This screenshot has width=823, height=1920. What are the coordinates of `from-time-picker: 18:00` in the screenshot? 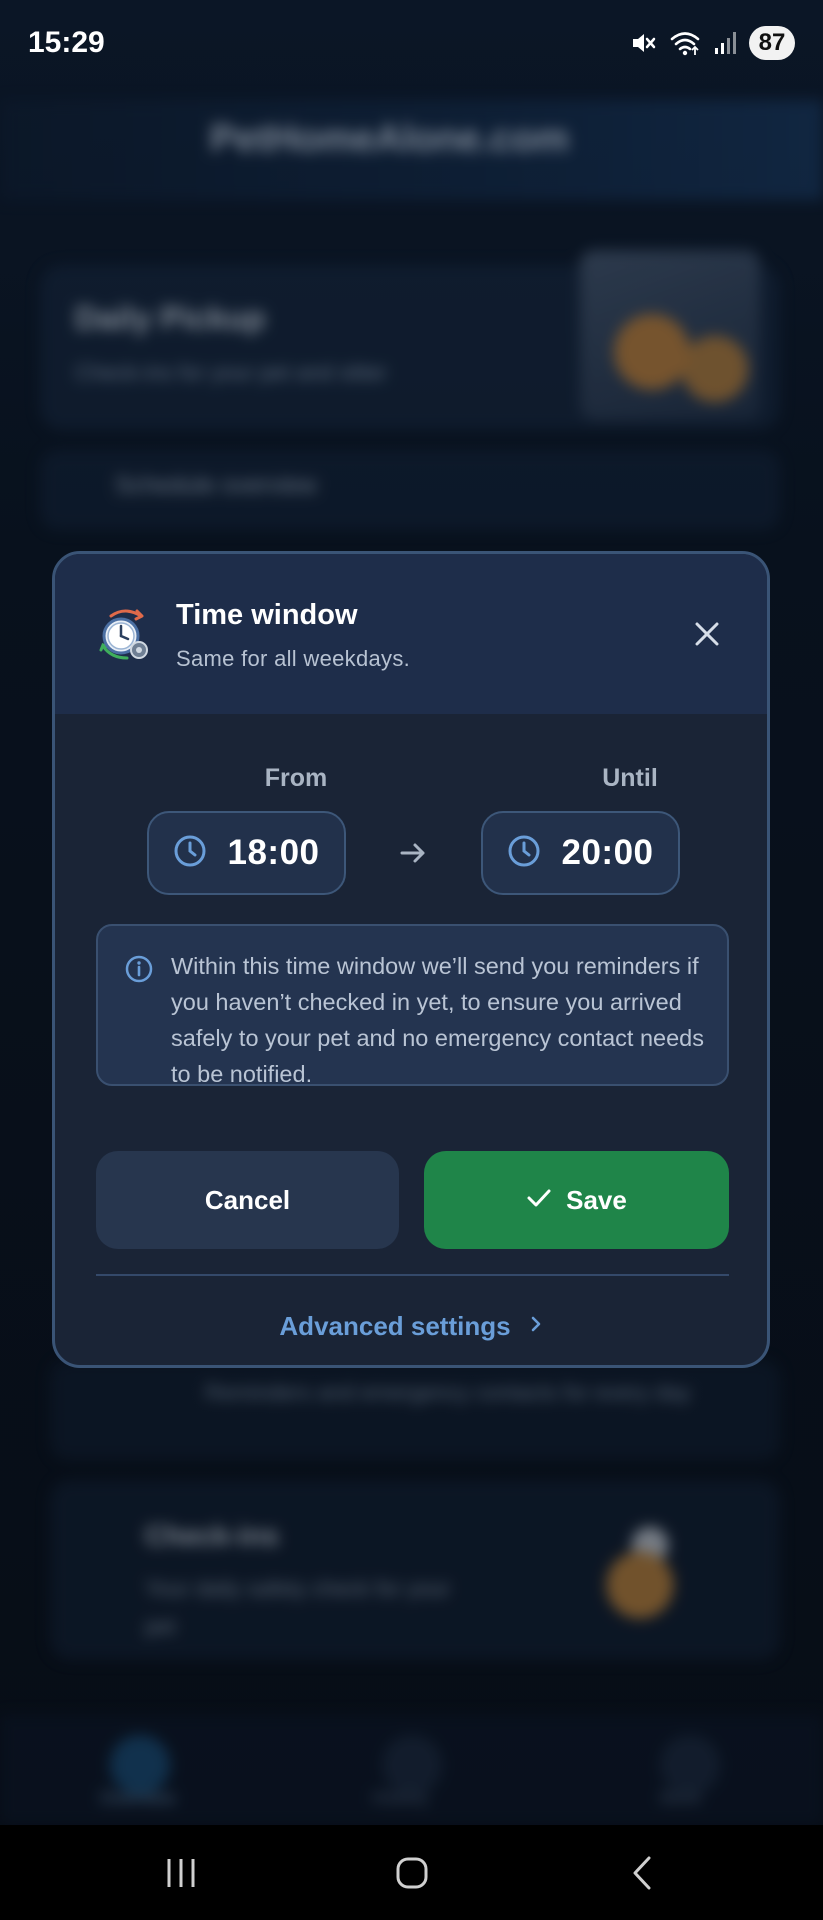 It's located at (246, 853).